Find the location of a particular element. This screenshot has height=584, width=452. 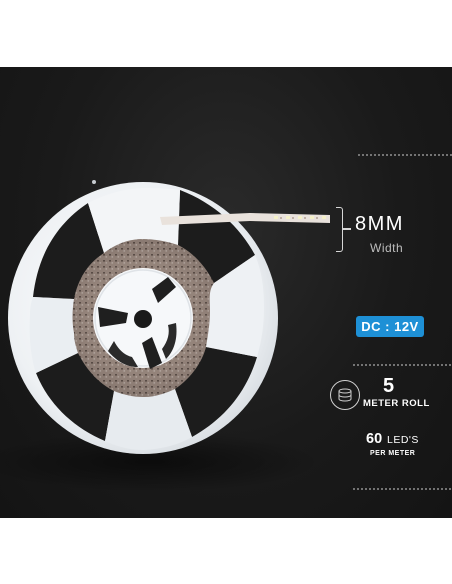

leds-per-meter-value: 60 is located at coordinates (374, 439).